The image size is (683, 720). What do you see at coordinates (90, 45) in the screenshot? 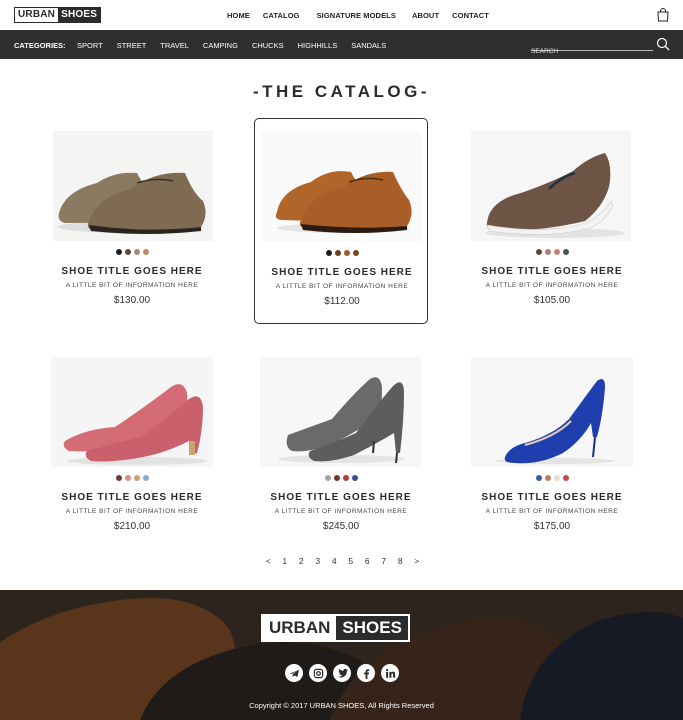
I see `category-sport: SPORT` at bounding box center [90, 45].